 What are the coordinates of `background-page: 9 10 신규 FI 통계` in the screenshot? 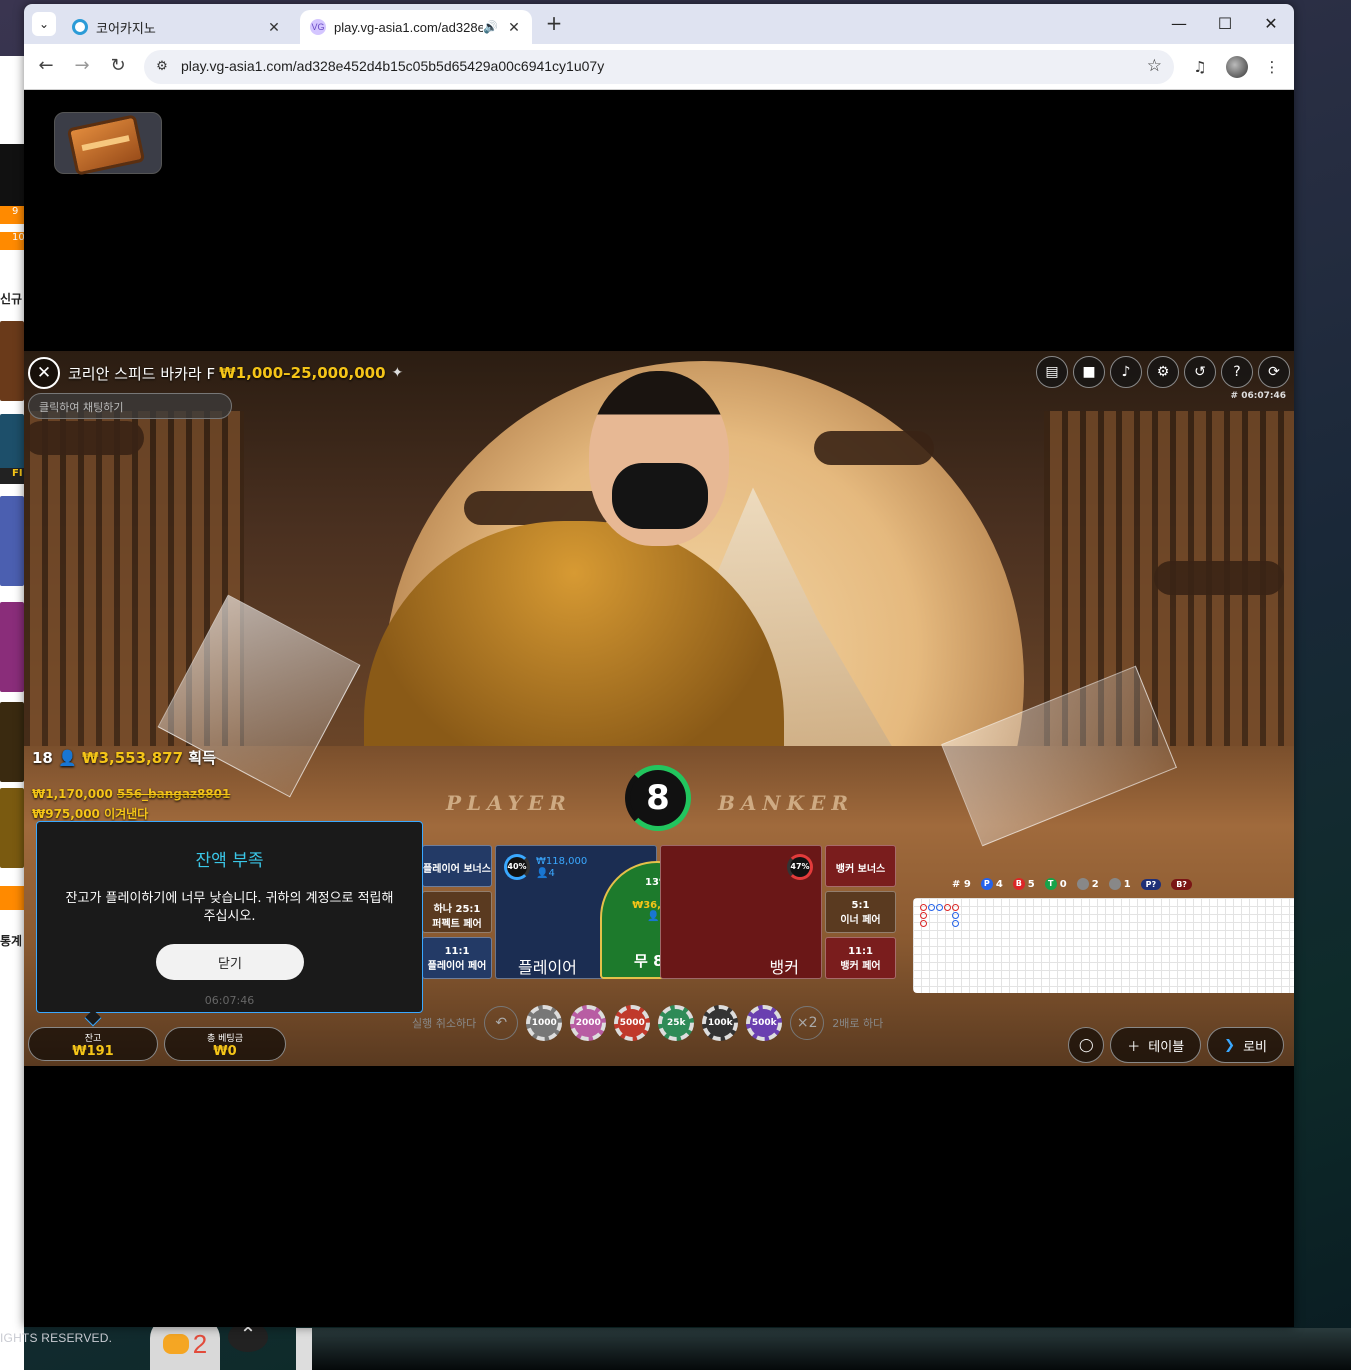 It's located at (12, 713).